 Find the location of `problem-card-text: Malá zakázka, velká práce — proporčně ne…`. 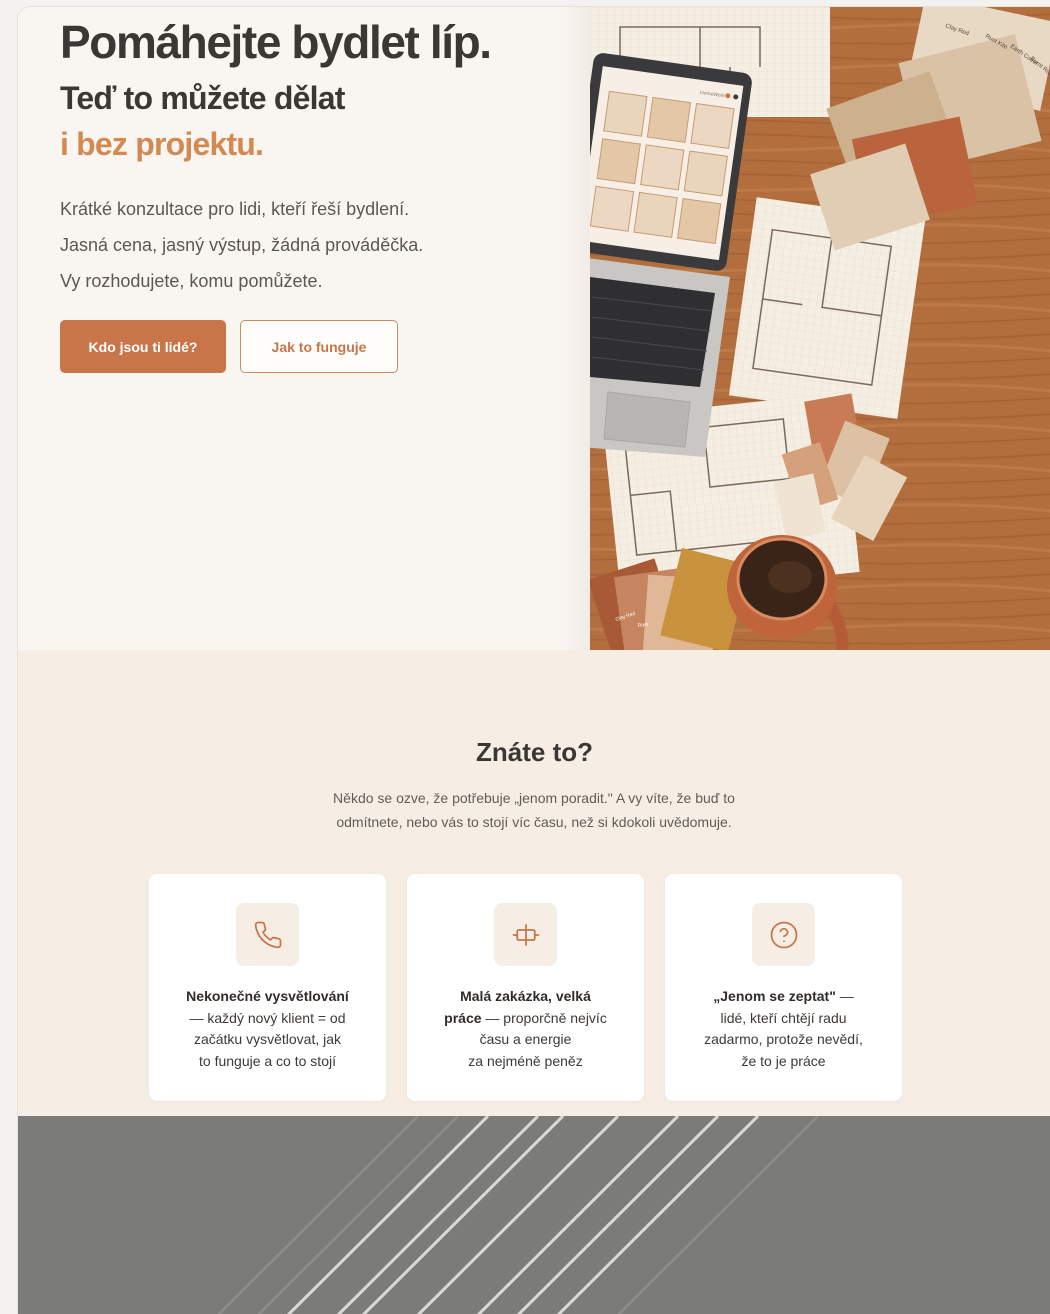

problem-card-text: Malá zakázka, velká práce — proporčně ne… is located at coordinates (525, 1029).